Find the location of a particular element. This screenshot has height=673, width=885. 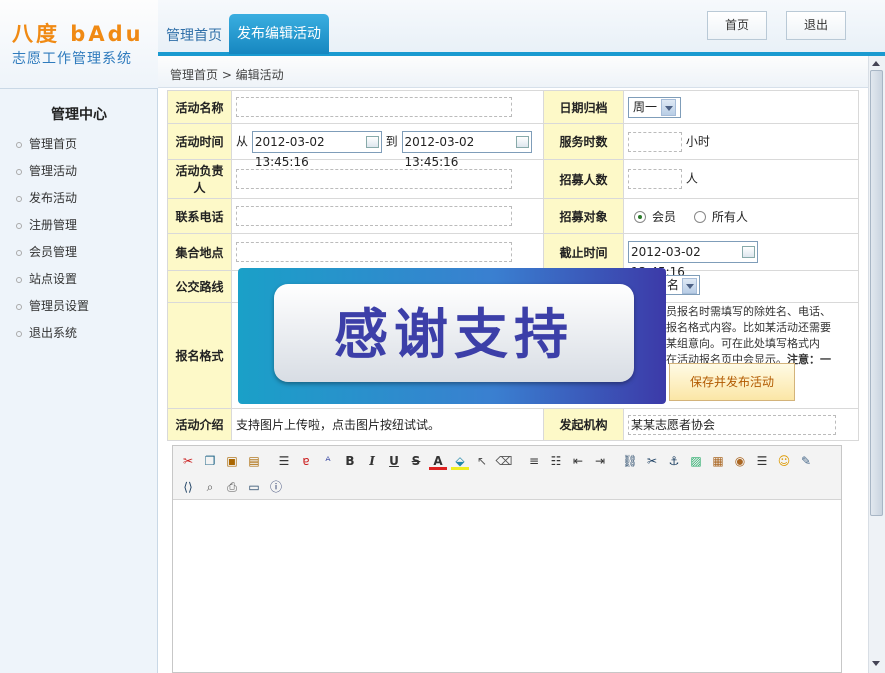

date-category-select: 周一 is located at coordinates (655, 107).